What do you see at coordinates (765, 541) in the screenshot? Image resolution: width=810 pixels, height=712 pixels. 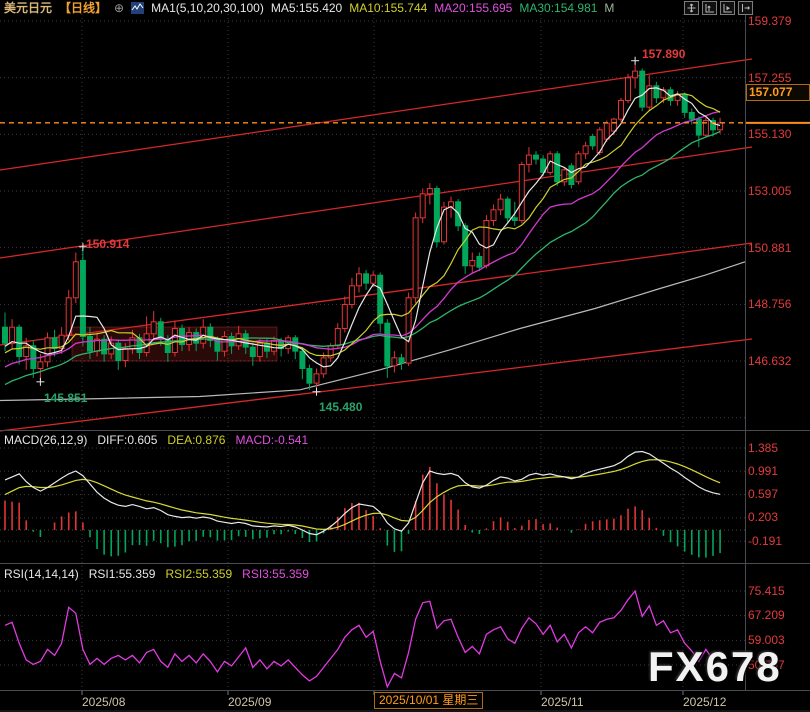 I see `macd-axis-label: -0.191` at bounding box center [765, 541].